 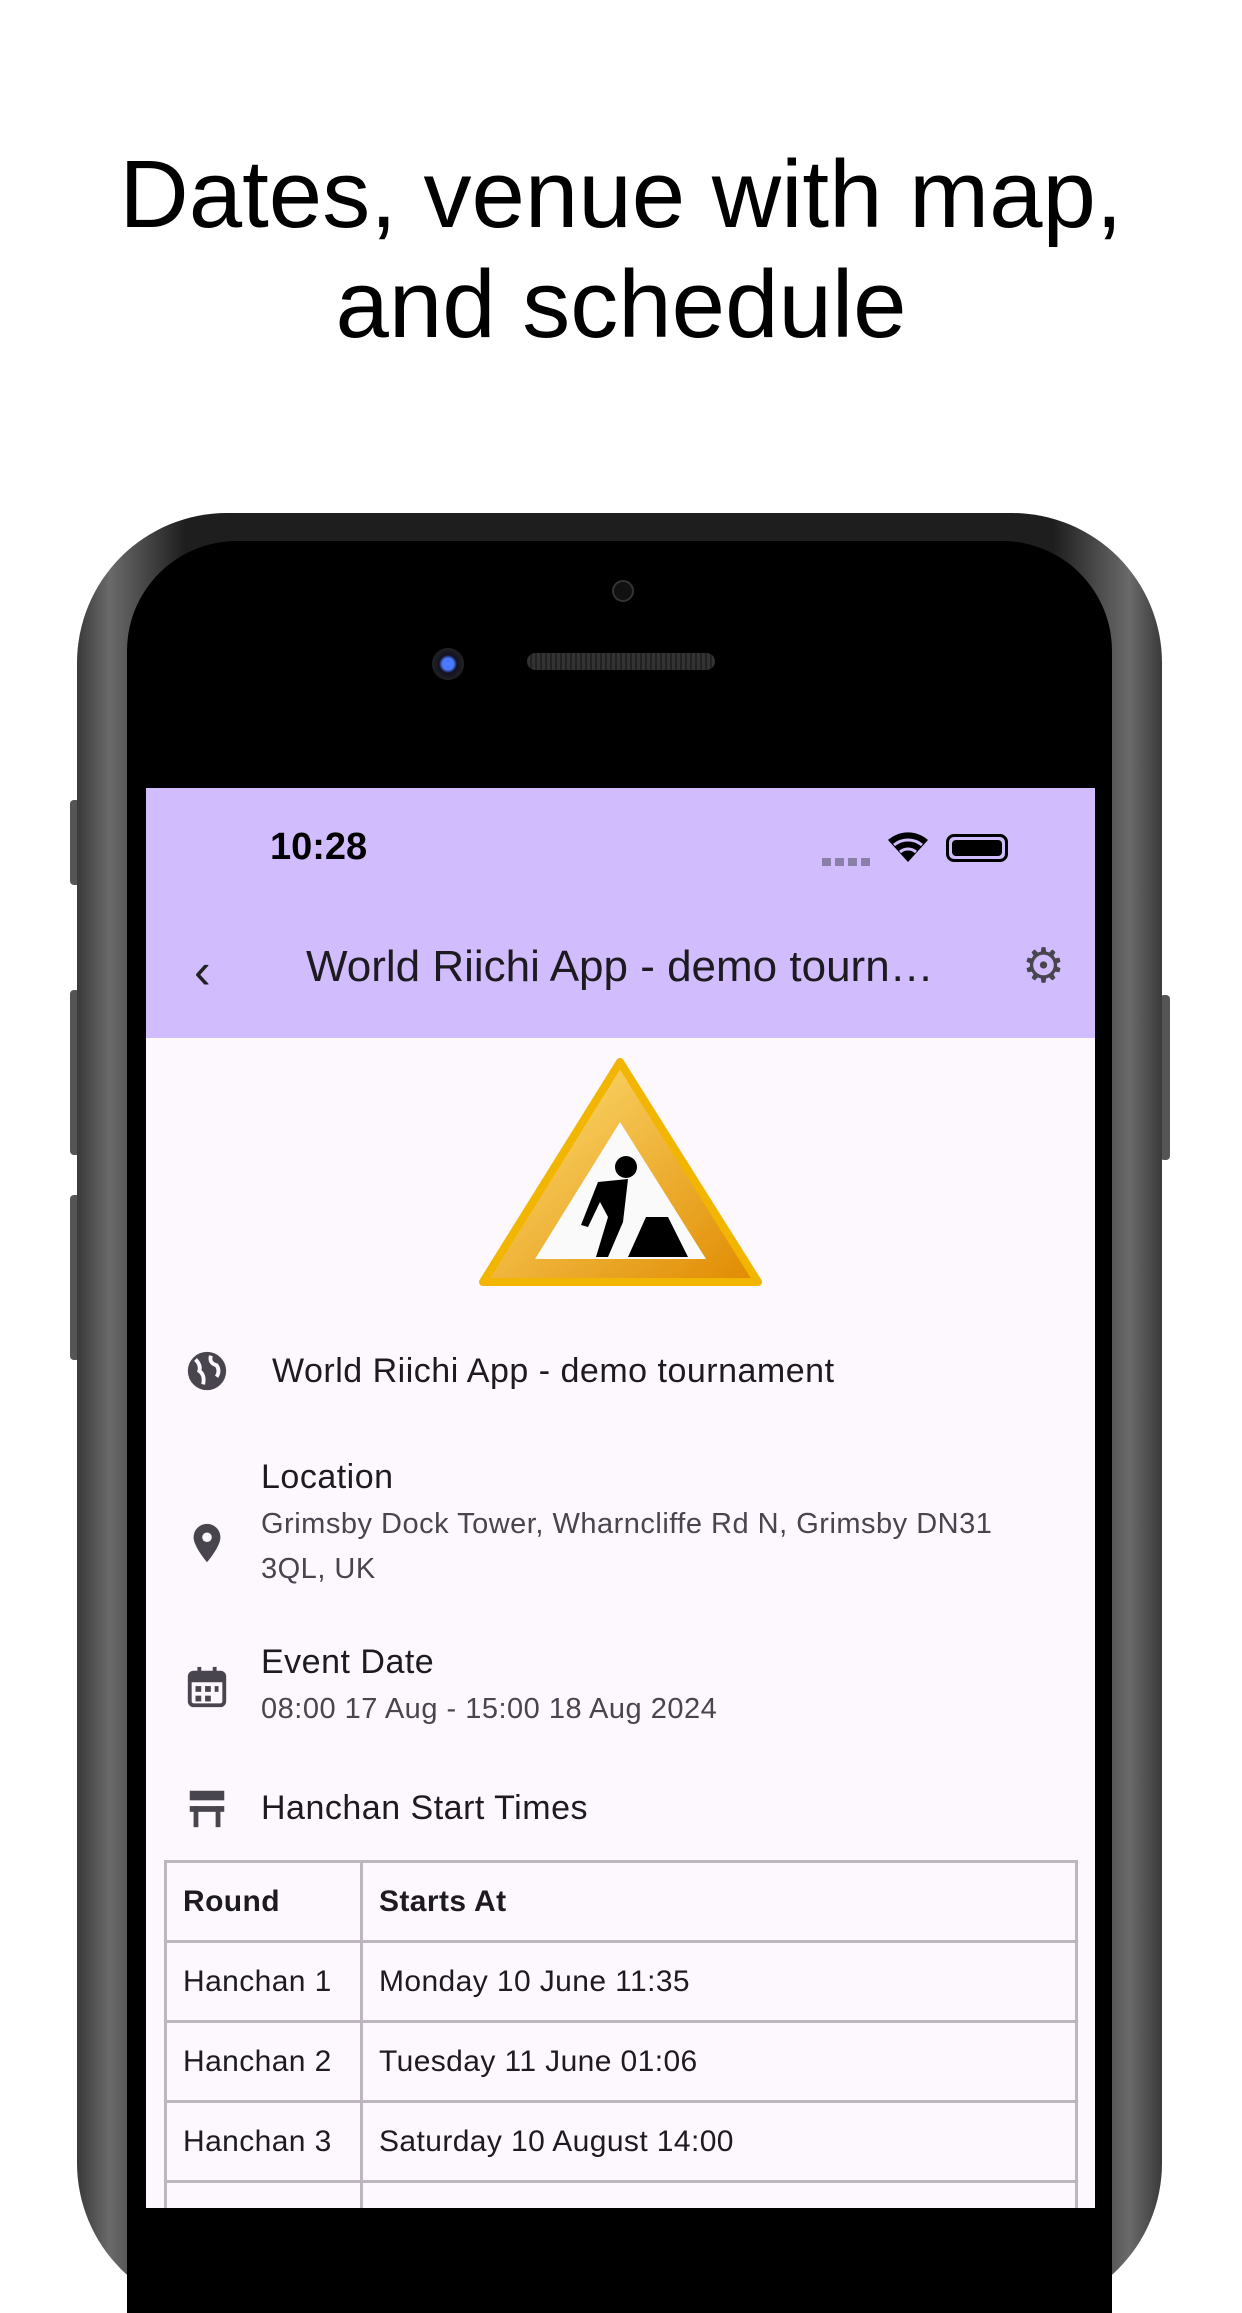 I want to click on table-row: Hanchan 1 Monday 10 June 11:35, so click(x=621, y=1981).